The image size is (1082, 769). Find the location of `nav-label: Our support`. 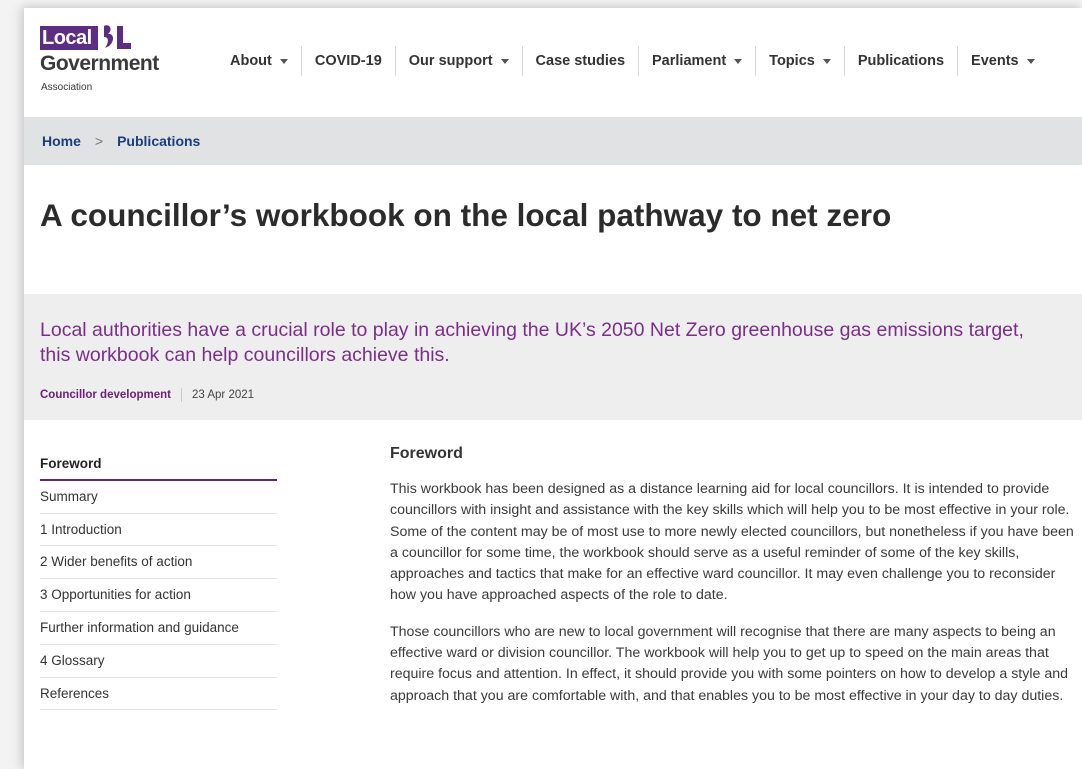

nav-label: Our support is located at coordinates (450, 61).